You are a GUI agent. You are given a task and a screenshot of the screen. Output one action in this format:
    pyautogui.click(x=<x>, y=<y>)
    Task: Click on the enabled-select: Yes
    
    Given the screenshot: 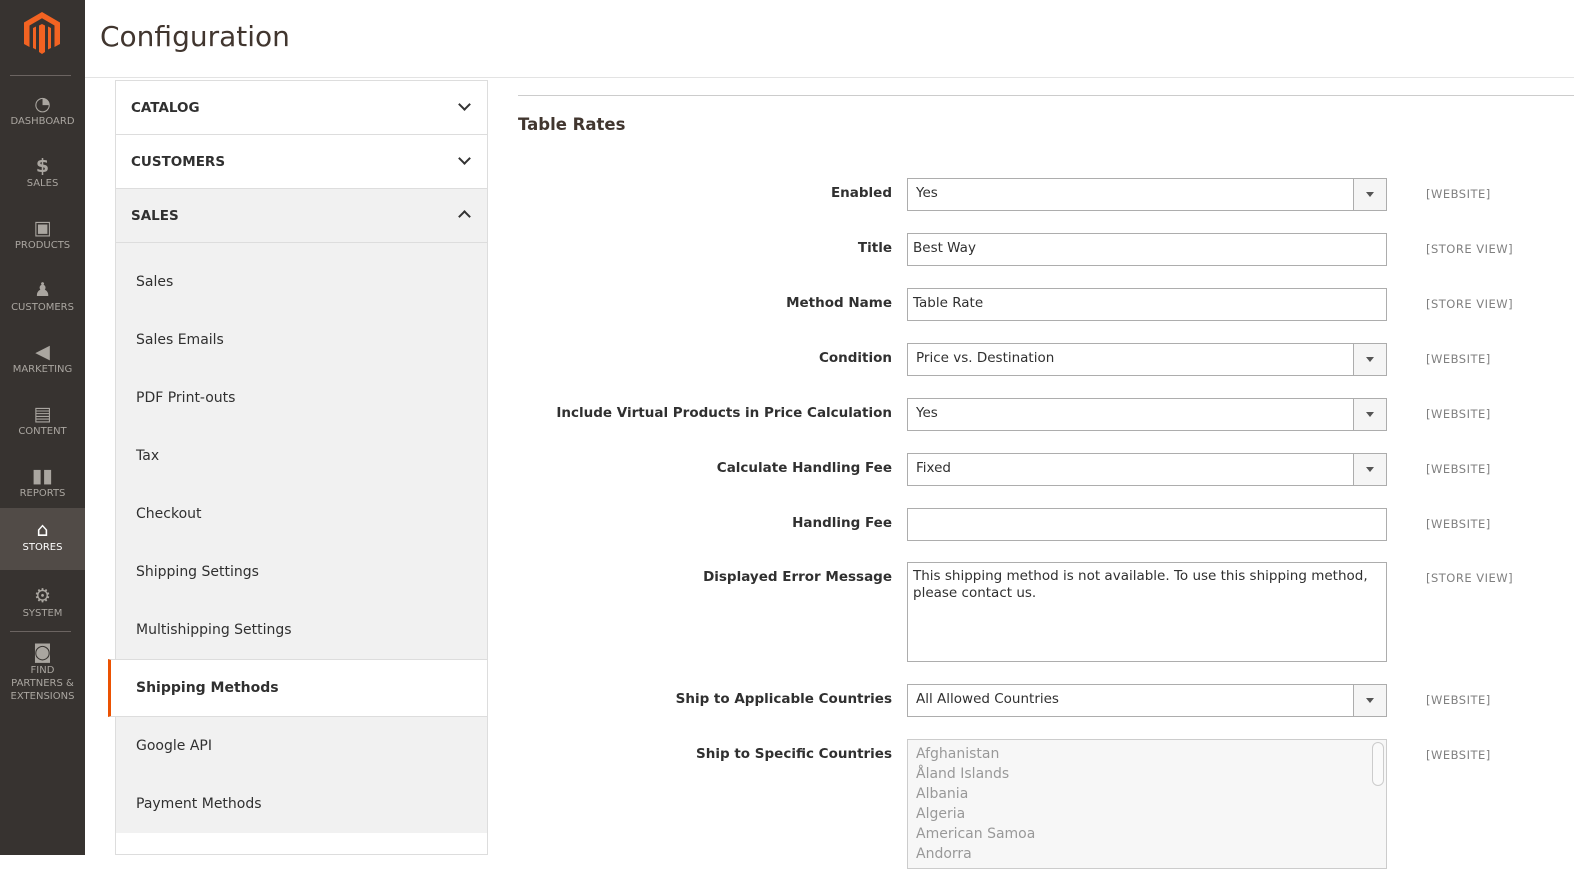 What is the action you would take?
    pyautogui.click(x=1147, y=194)
    